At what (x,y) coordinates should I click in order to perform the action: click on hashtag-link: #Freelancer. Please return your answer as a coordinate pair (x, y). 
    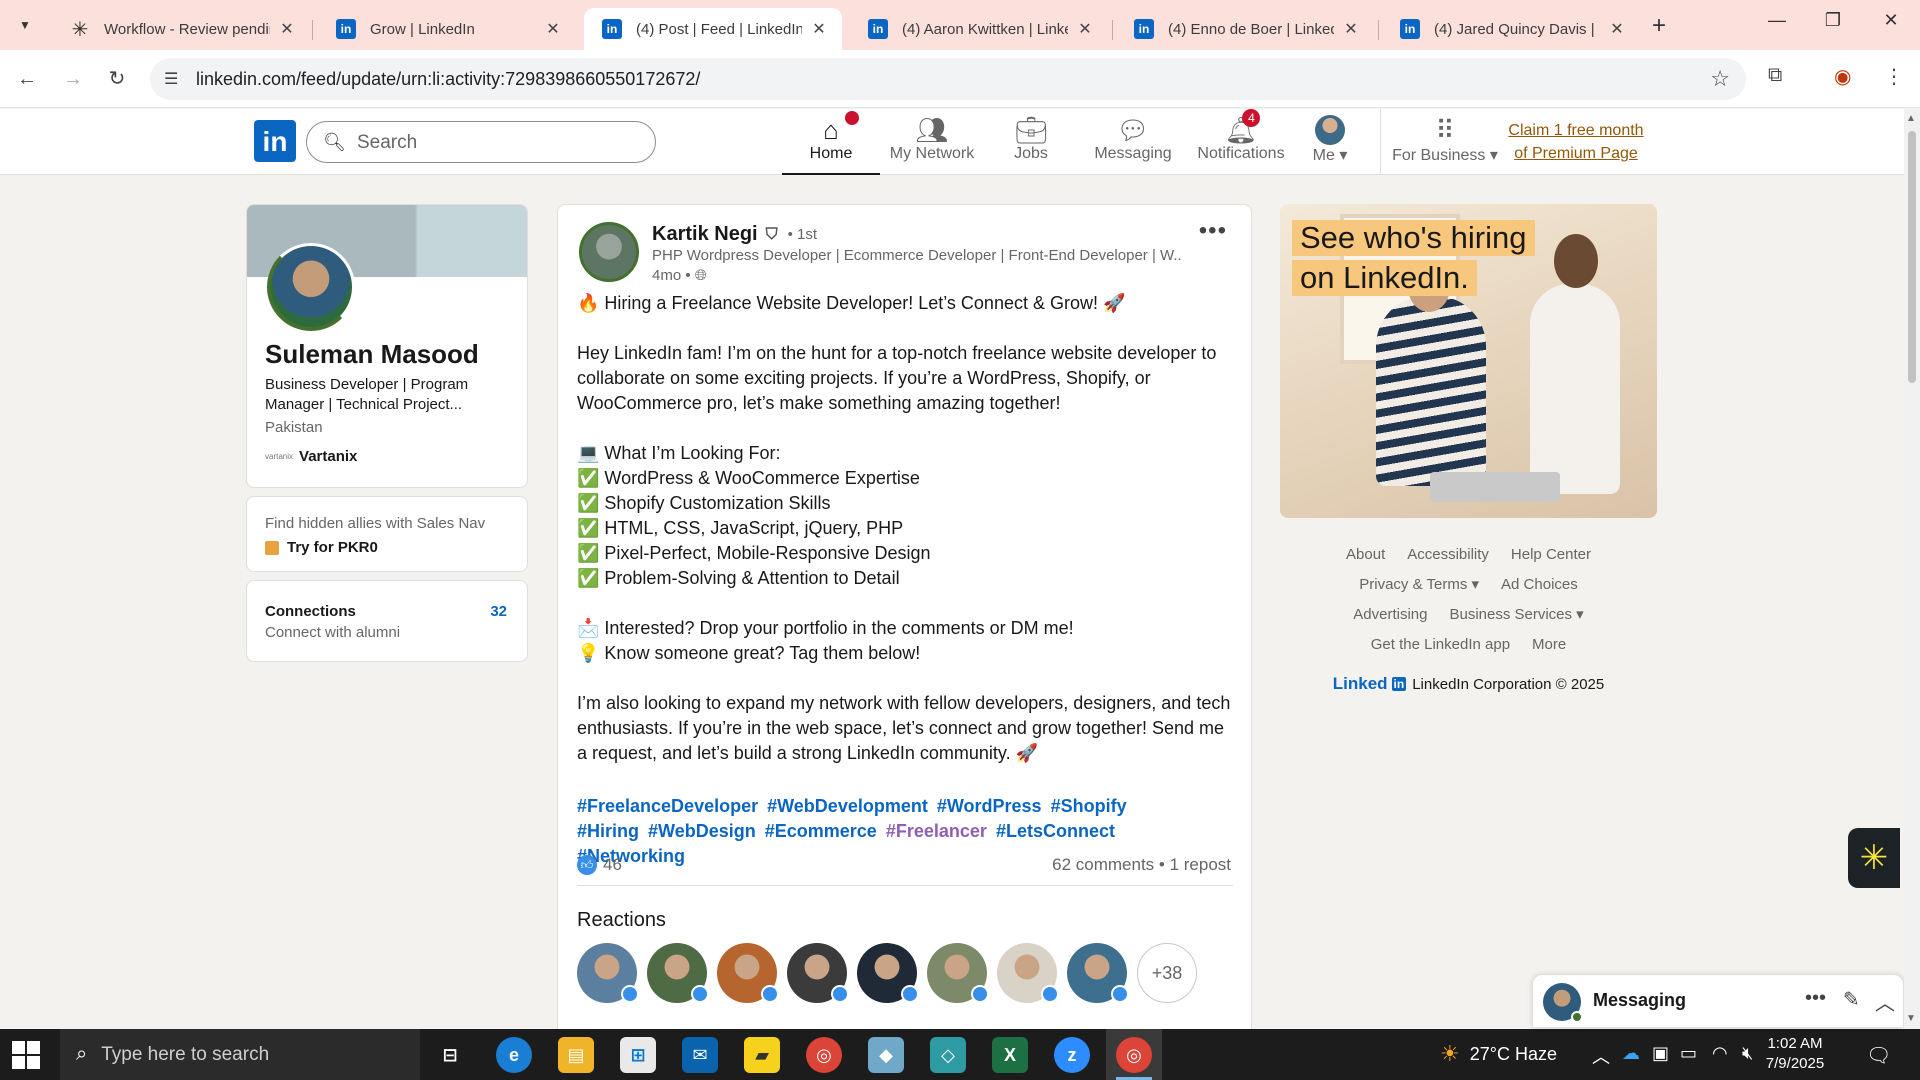
    Looking at the image, I should click on (936, 831).